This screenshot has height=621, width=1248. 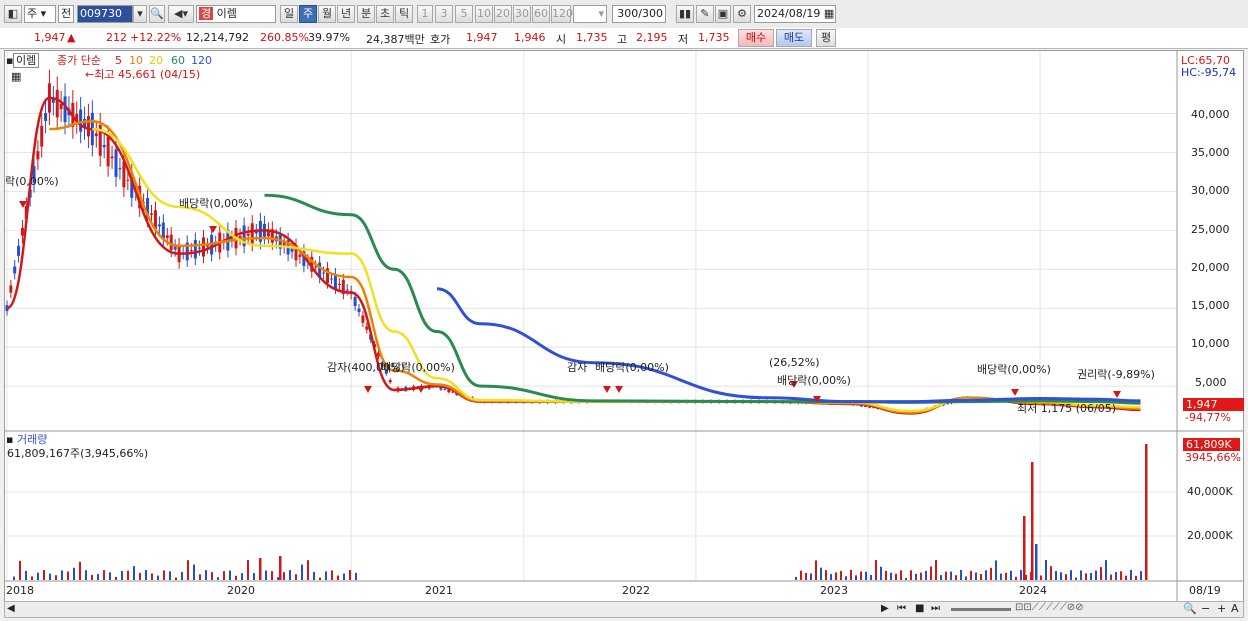 I want to click on rewind-icon: ⏮, so click(x=901, y=608).